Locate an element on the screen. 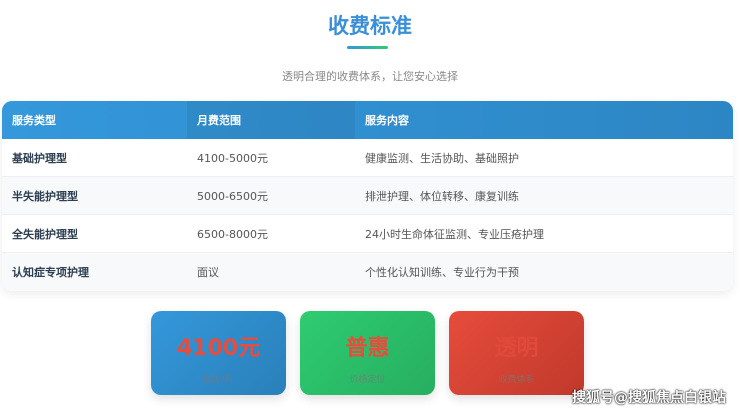  card-value: 4100元 is located at coordinates (218, 348).